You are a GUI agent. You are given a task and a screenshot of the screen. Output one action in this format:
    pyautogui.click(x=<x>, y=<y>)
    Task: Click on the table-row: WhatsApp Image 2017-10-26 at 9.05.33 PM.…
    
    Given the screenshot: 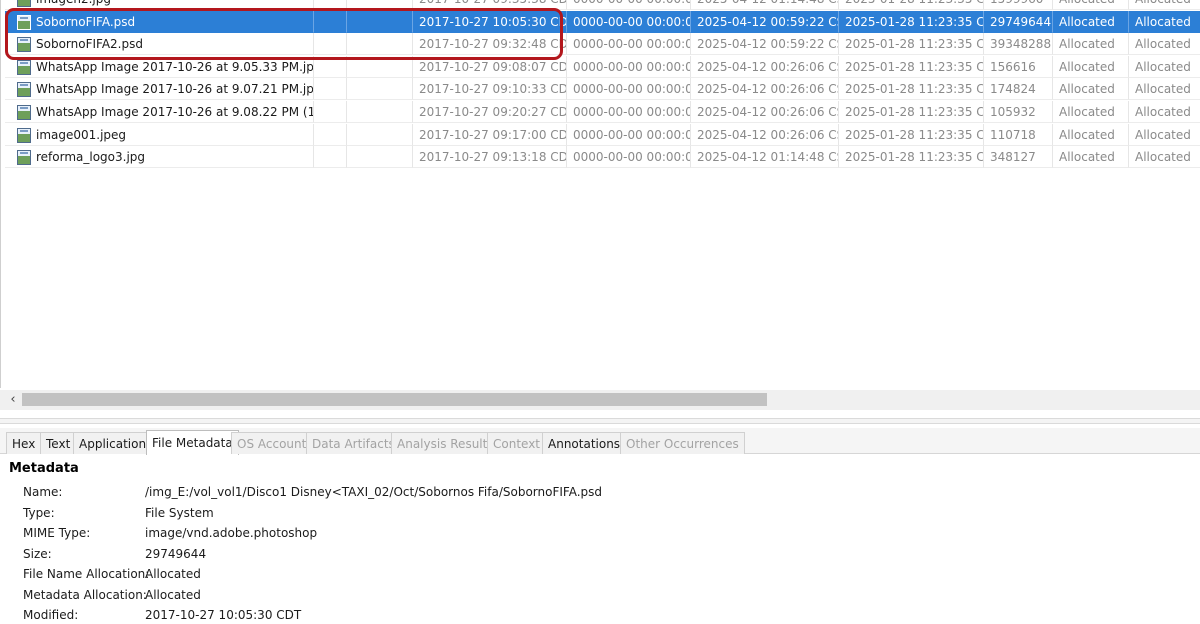 What is the action you would take?
    pyautogui.click(x=602, y=67)
    